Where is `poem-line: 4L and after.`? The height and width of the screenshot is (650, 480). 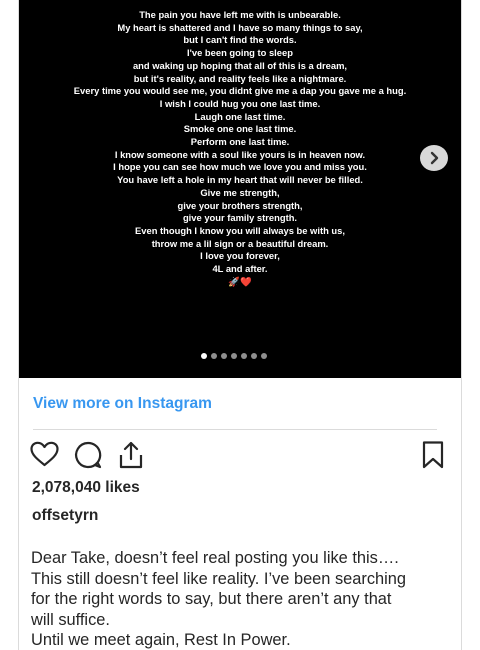
poem-line: 4L and after. is located at coordinates (240, 269).